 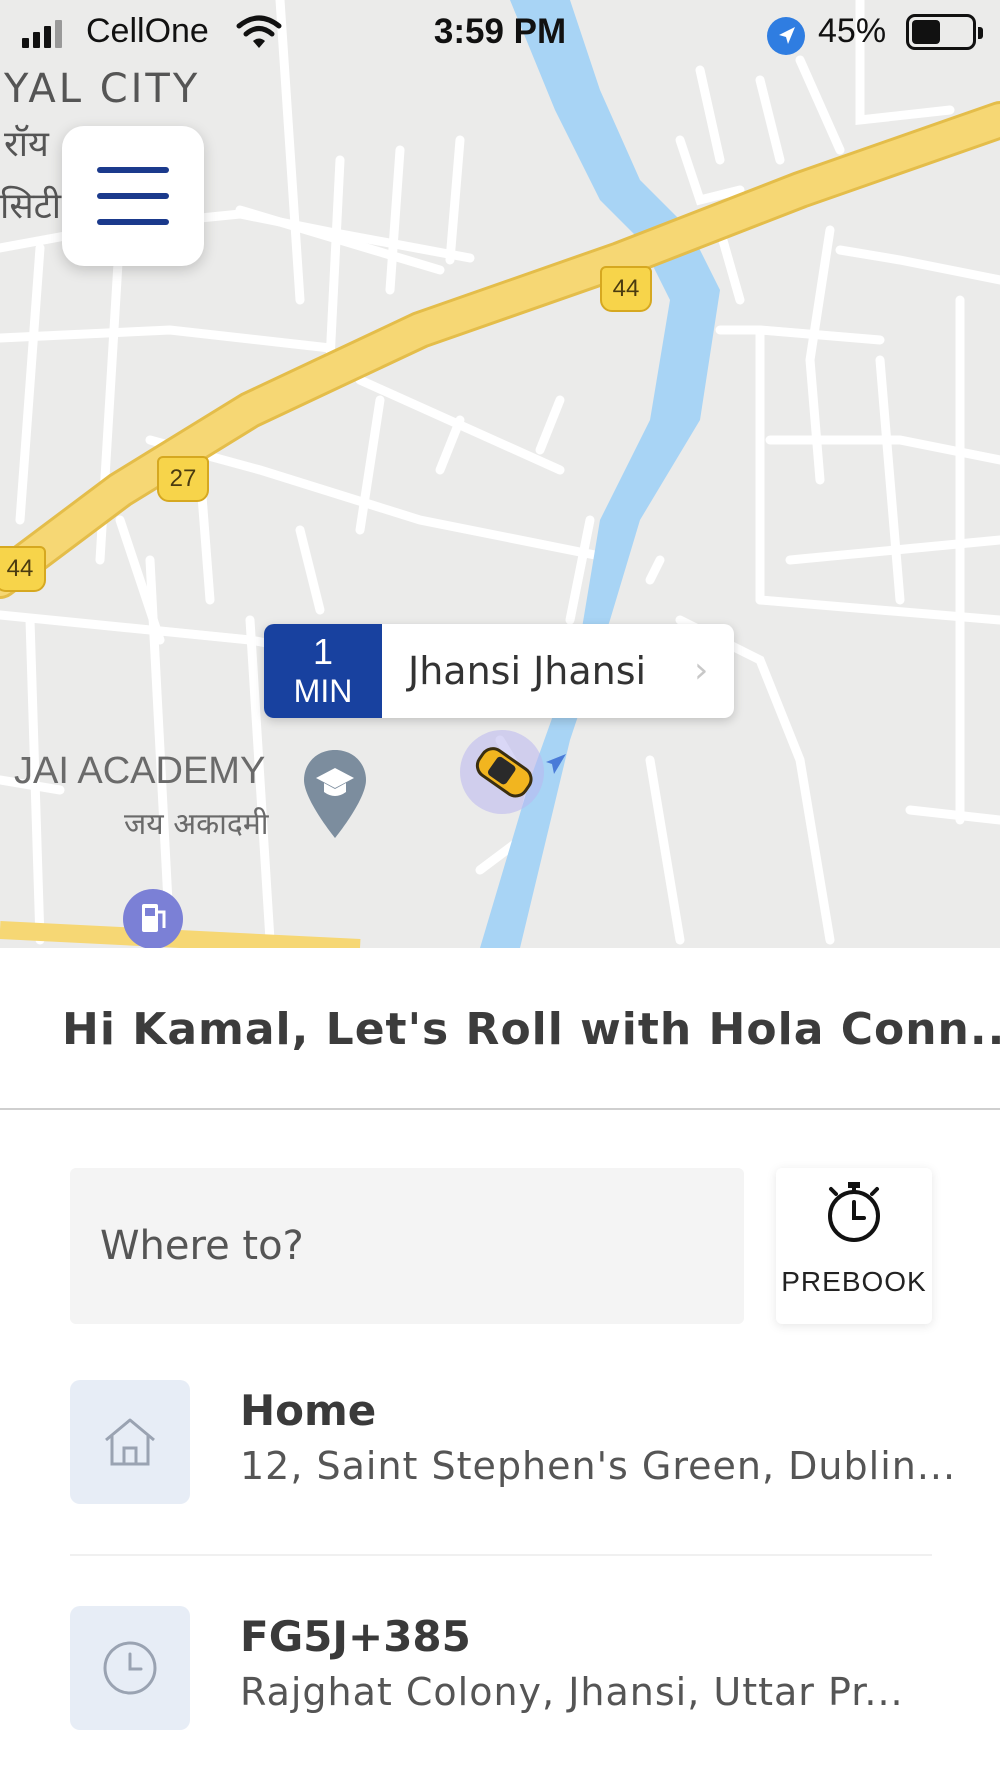 What do you see at coordinates (701, 670) in the screenshot?
I see `chevron-right-icon: ›` at bounding box center [701, 670].